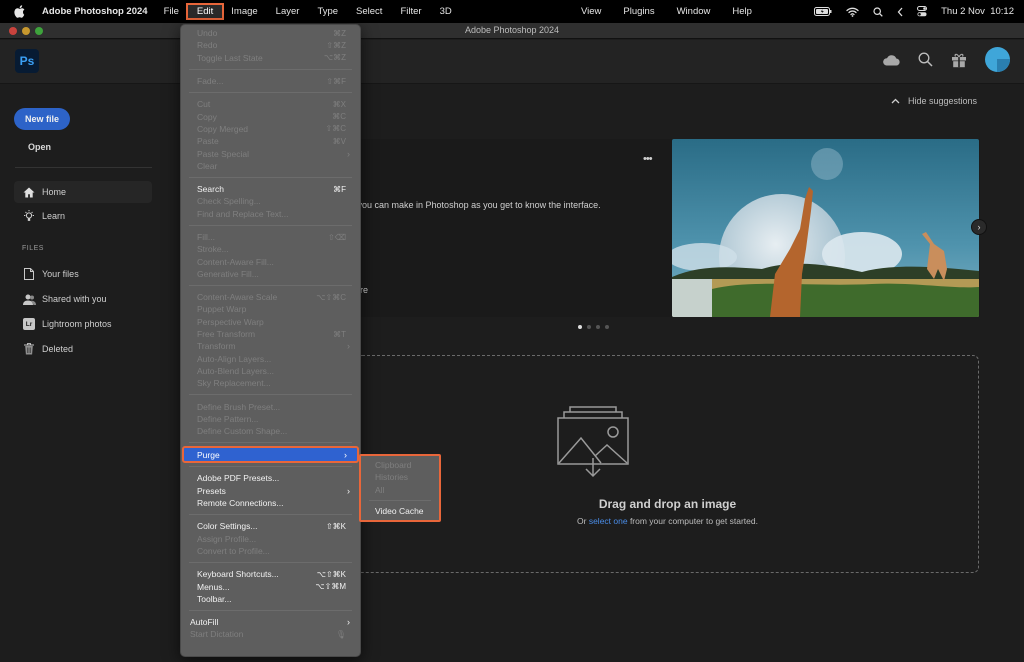 The height and width of the screenshot is (662, 1024). I want to click on avatar, so click(997, 59).